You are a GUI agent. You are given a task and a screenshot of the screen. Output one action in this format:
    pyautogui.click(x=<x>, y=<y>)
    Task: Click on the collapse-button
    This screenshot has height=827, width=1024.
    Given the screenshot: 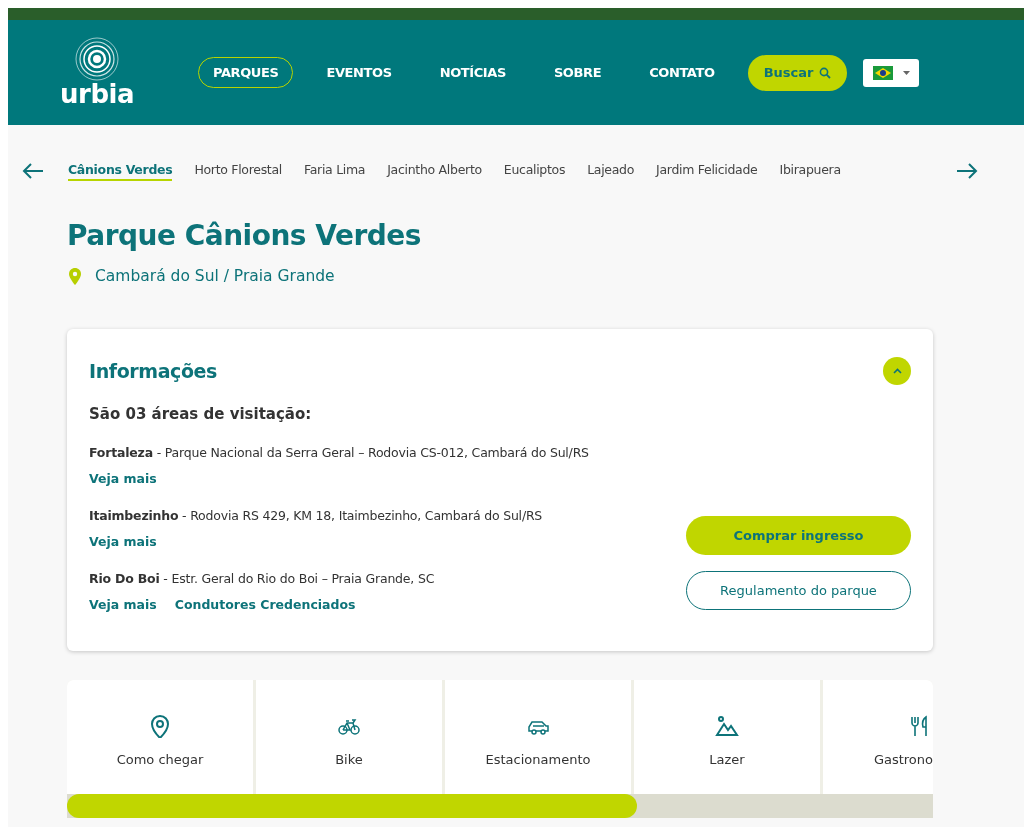 What is the action you would take?
    pyautogui.click(x=897, y=371)
    